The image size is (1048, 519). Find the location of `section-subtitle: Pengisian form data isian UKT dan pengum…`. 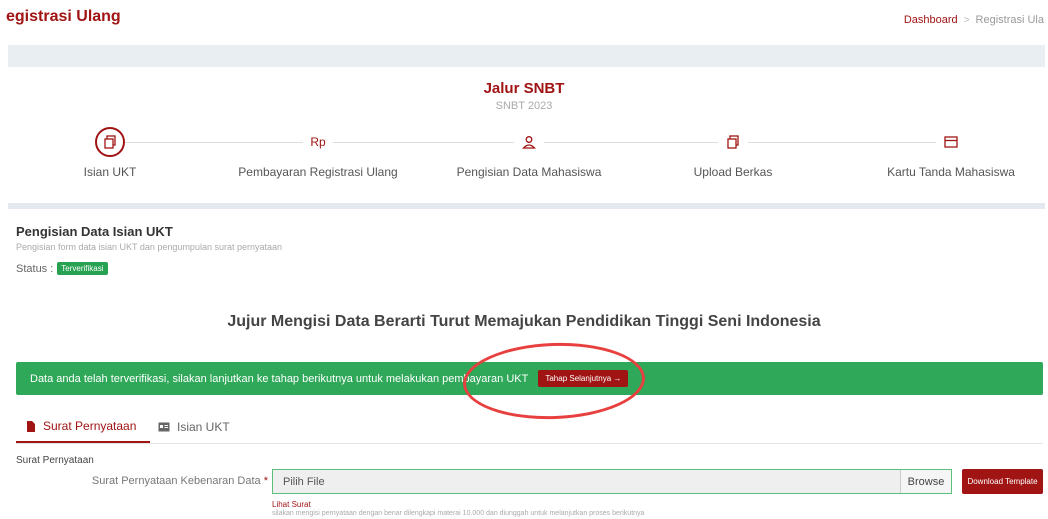

section-subtitle: Pengisian form data isian UKT dan pengum… is located at coordinates (149, 247).